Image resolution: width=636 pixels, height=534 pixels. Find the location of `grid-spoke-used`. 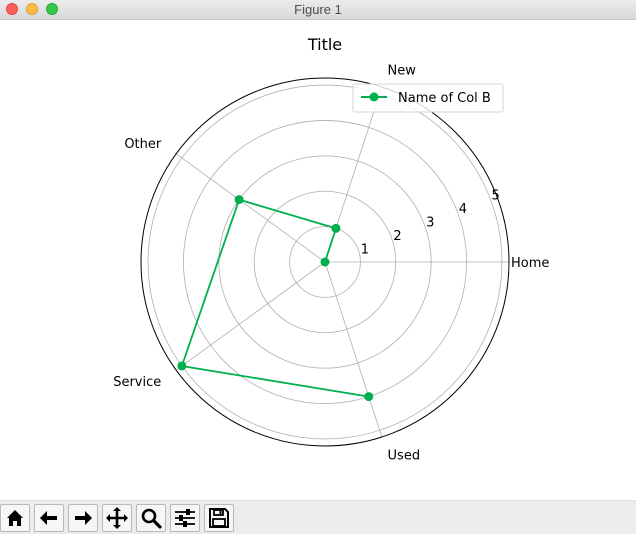

grid-spoke-used is located at coordinates (353, 349).